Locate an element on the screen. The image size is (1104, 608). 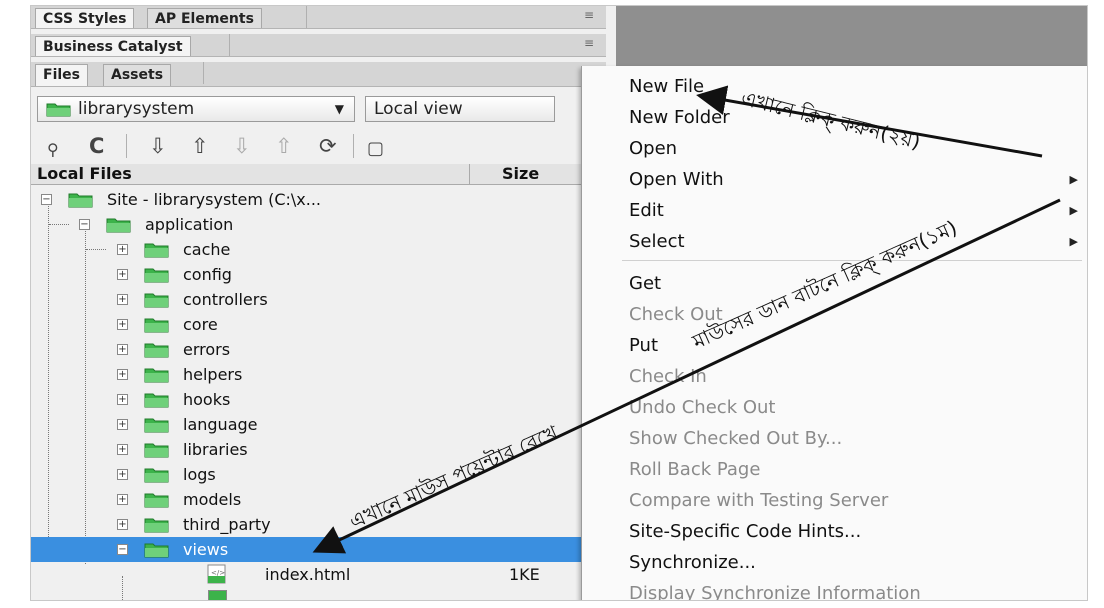
file-name: index.html is located at coordinates (308, 574).